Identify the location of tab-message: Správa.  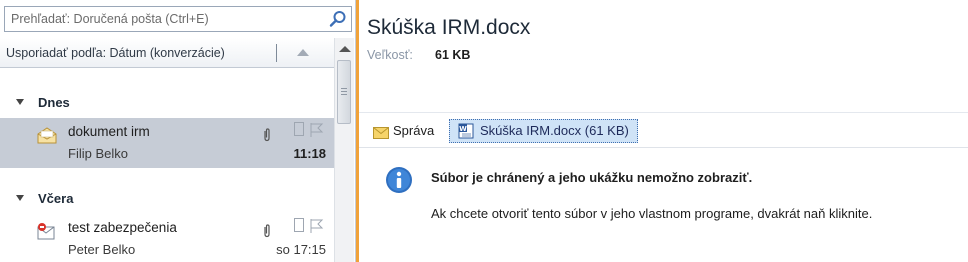
(403, 131).